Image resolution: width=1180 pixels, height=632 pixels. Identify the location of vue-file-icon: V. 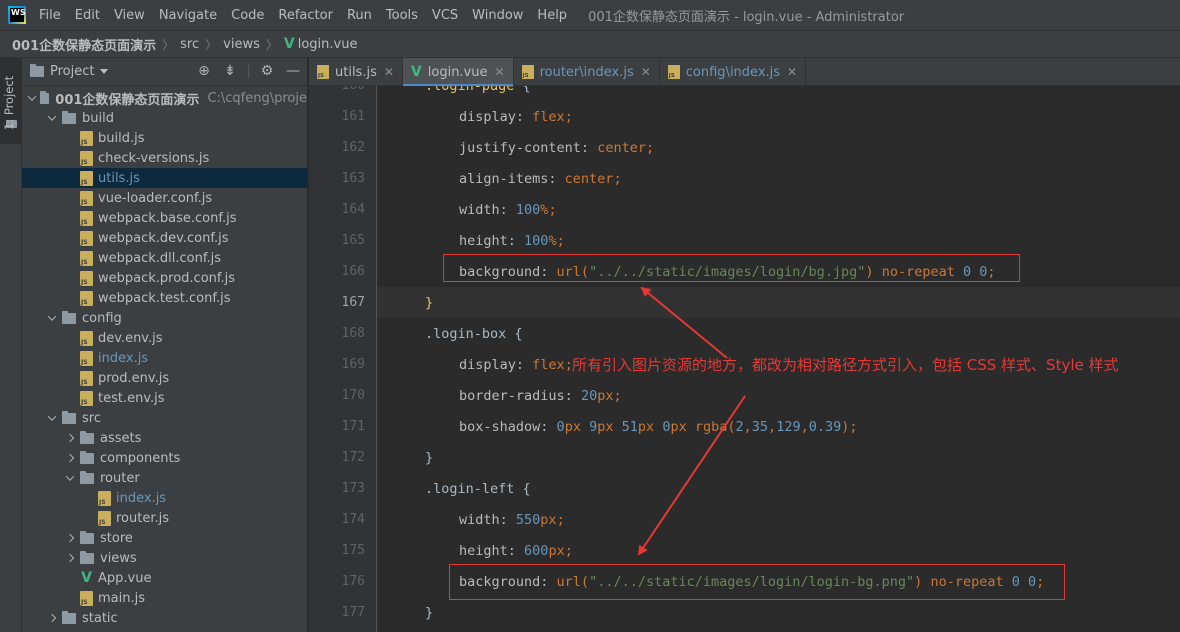
(86, 578).